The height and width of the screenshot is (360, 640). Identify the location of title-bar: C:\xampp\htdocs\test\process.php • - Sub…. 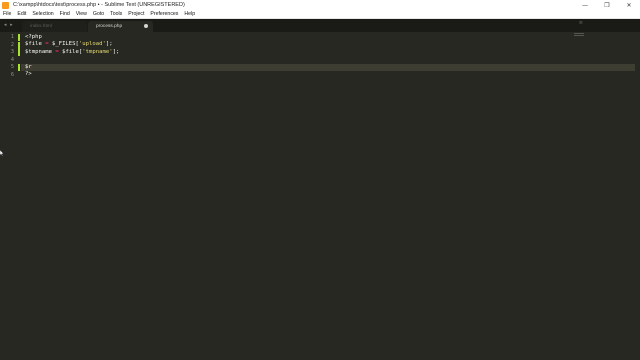
(320, 5).